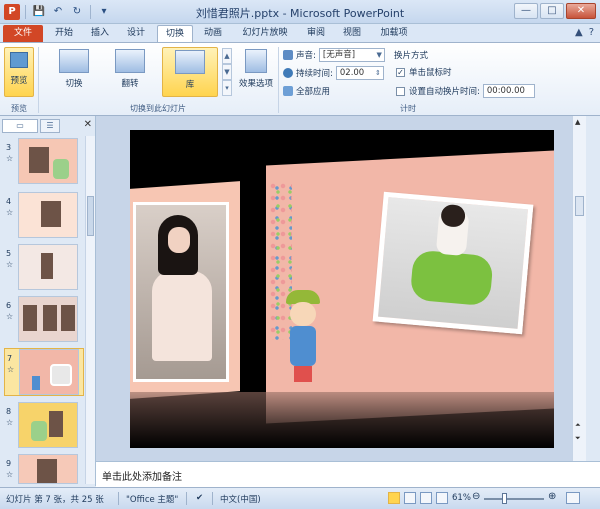 The image size is (600, 509). I want to click on maximize-button: □, so click(552, 11).